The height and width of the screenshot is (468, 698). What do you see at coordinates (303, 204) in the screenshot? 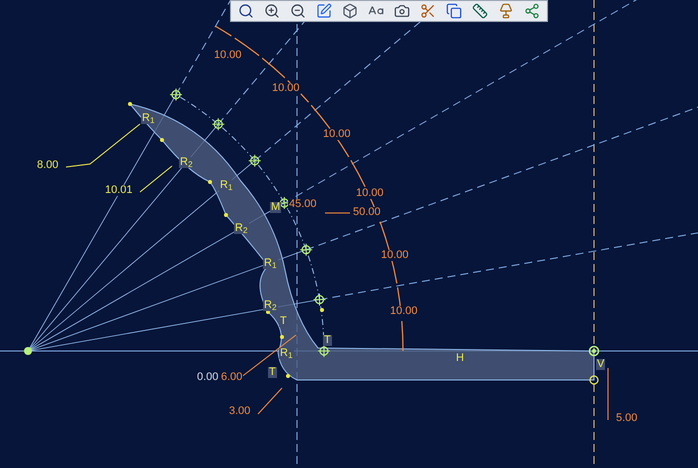
I see `dimension-value: 45.00` at bounding box center [303, 204].